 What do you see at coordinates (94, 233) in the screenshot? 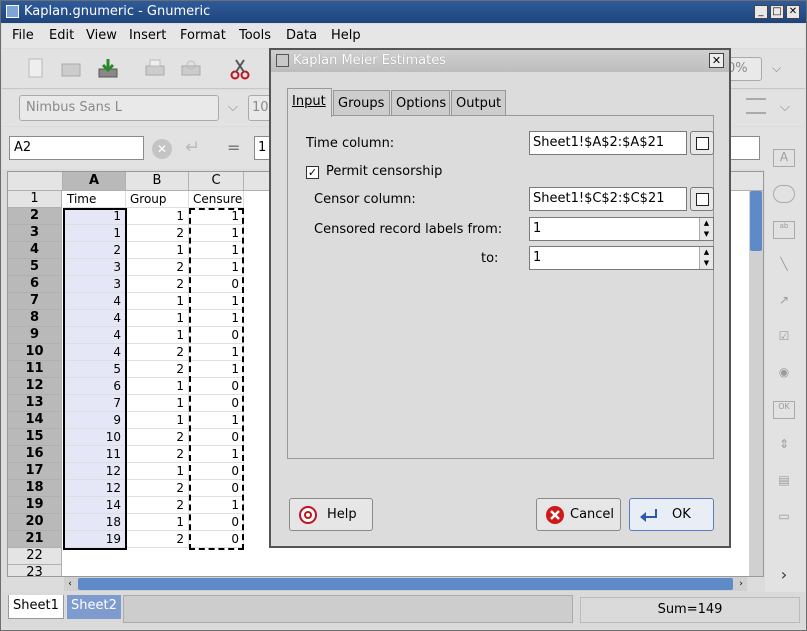
I see `table-cell-a: 1` at bounding box center [94, 233].